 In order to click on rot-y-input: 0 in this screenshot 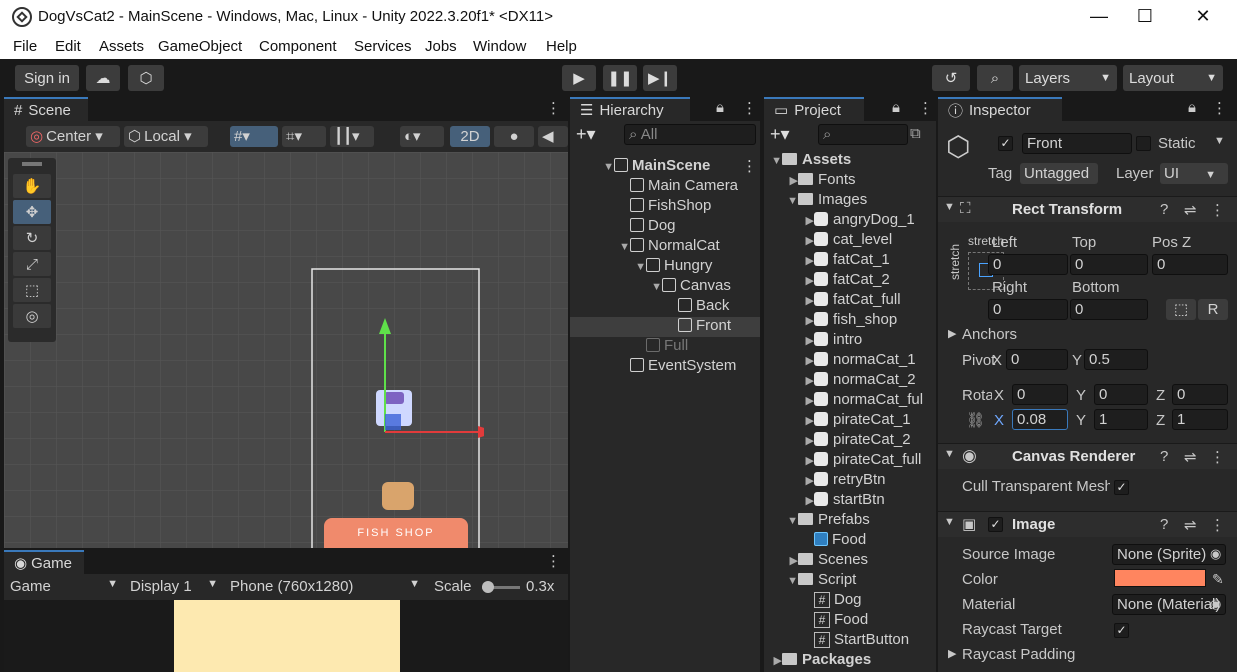, I will do `click(1121, 394)`.